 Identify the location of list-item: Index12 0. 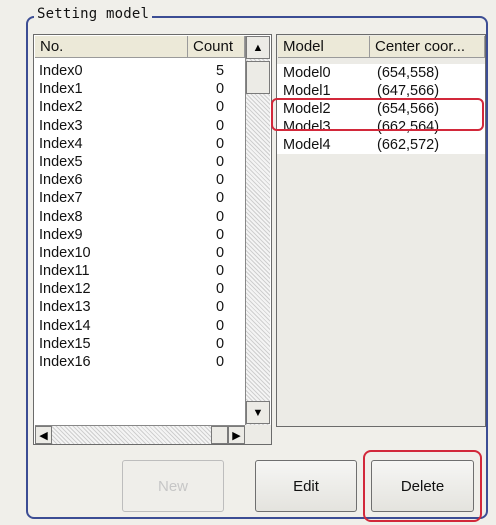
(139, 289).